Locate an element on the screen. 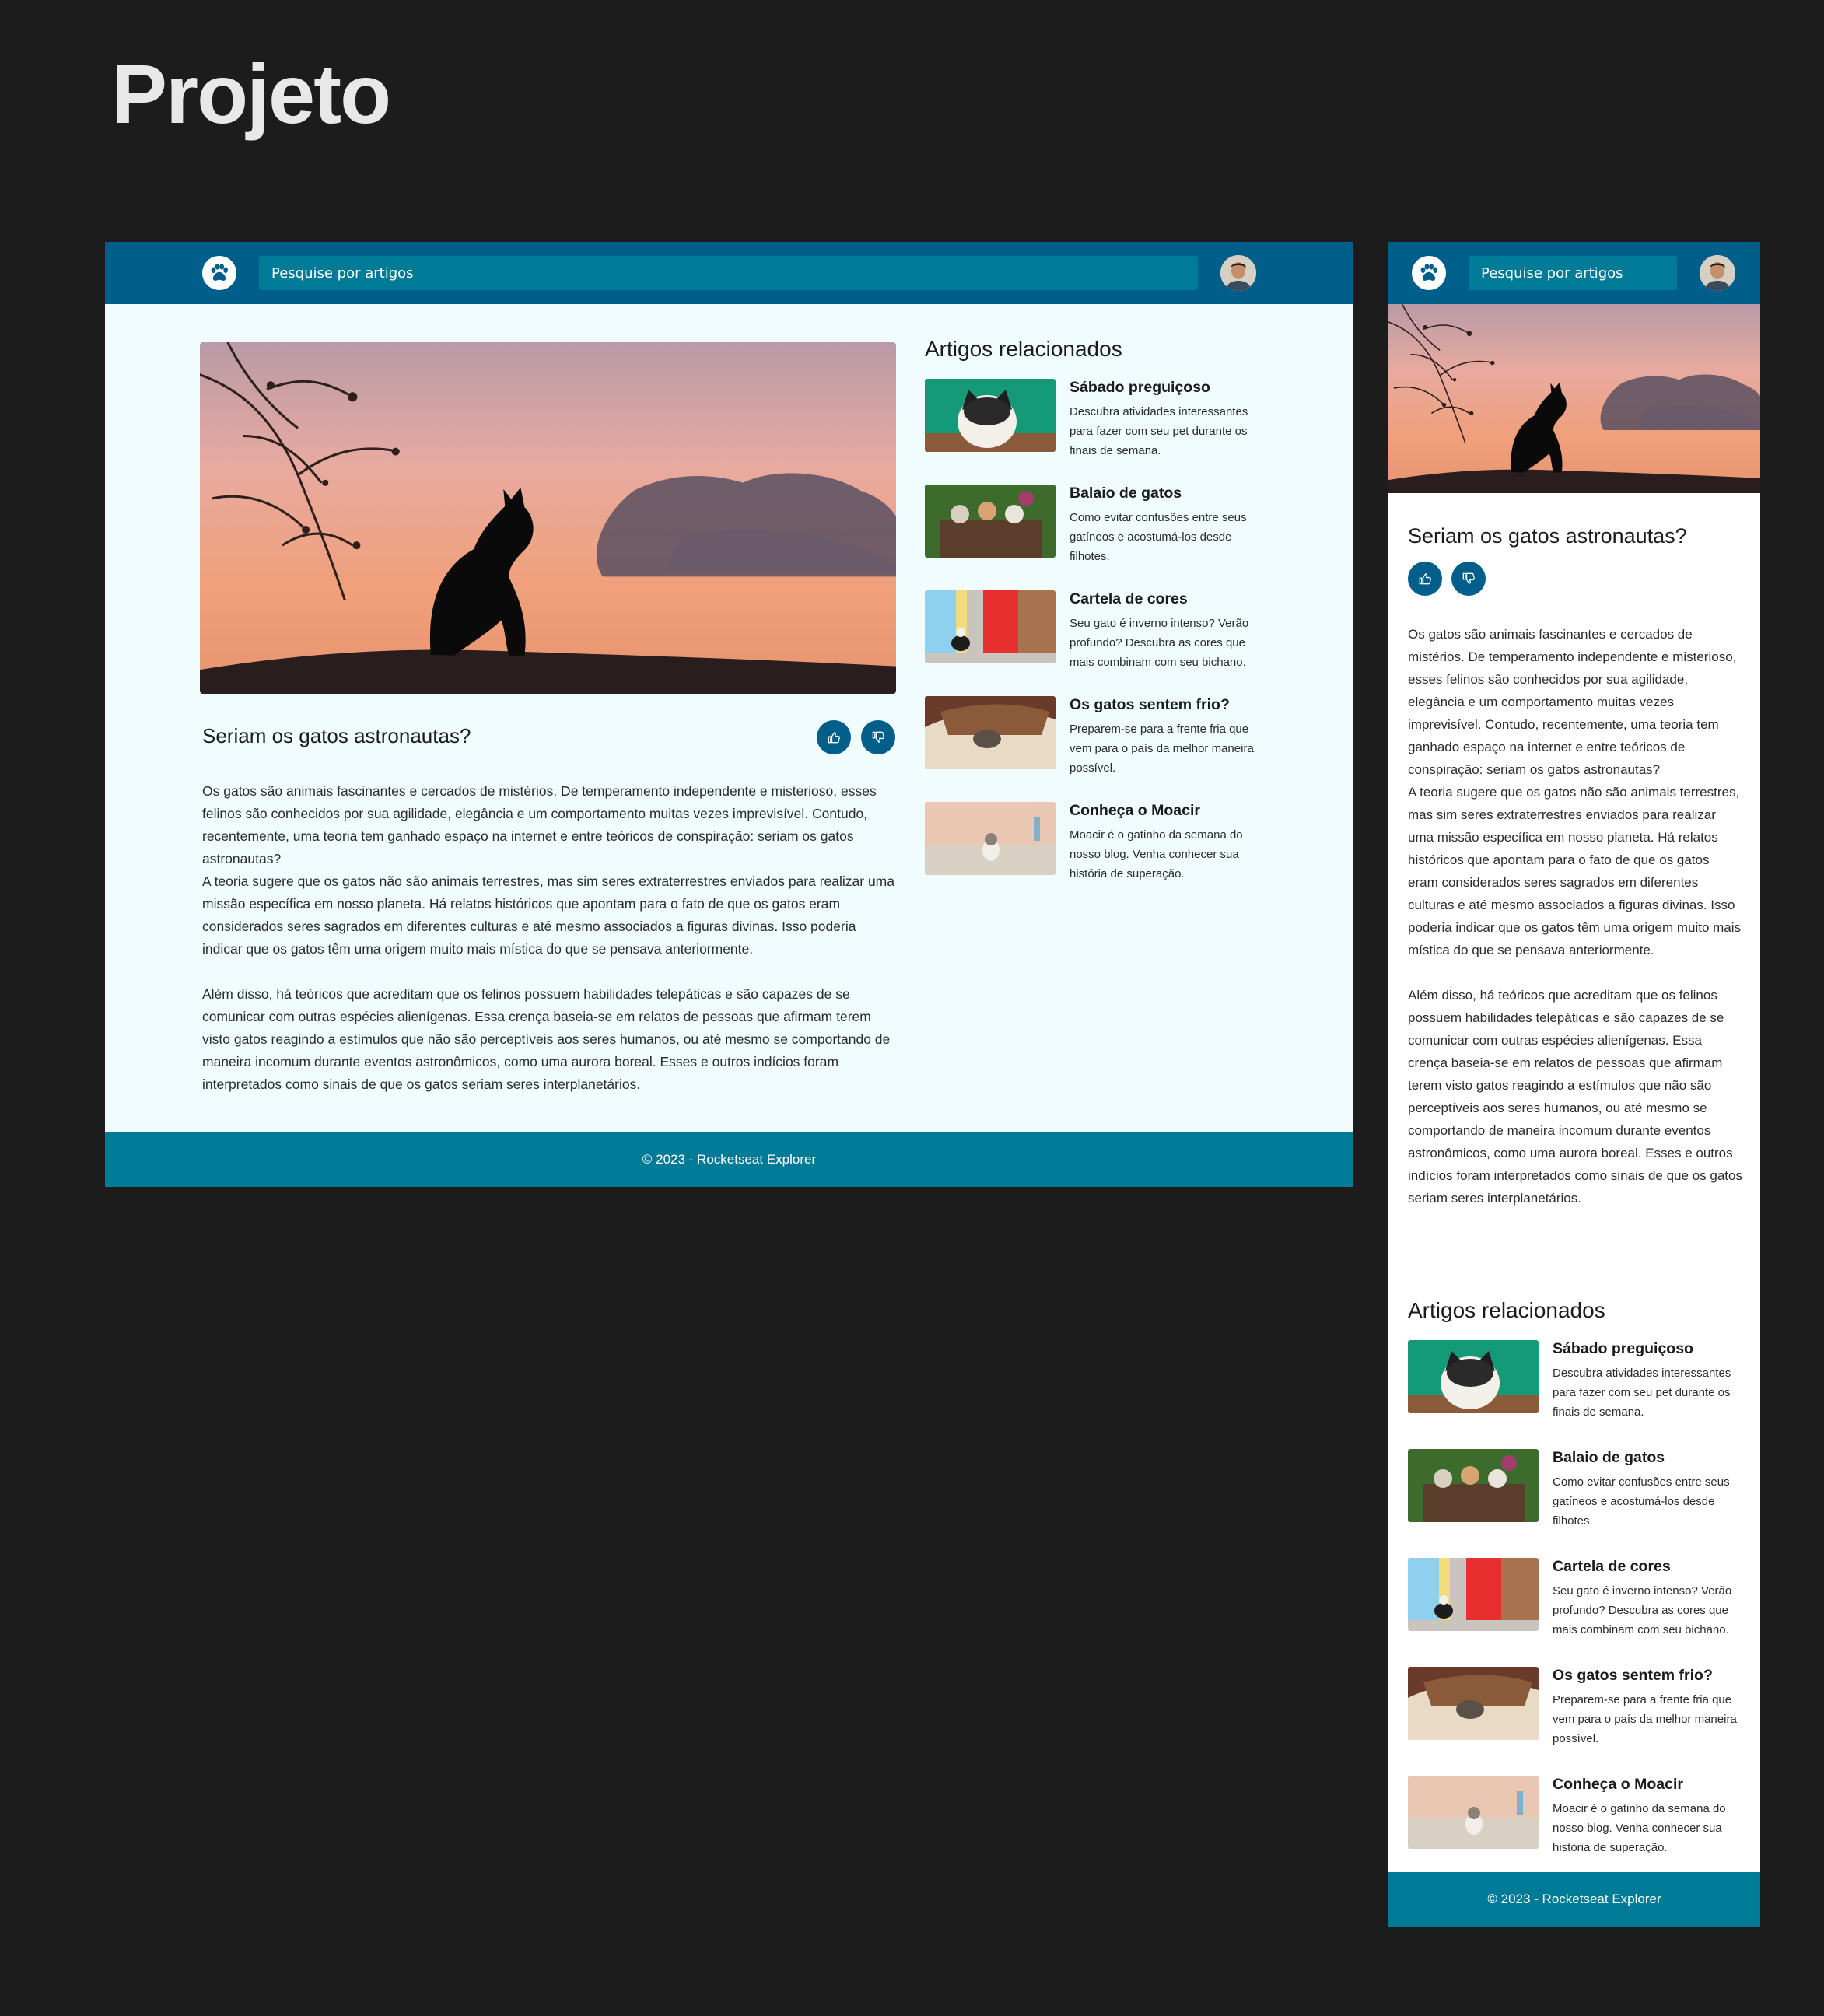 The image size is (1824, 2016). page-title: Projeto is located at coordinates (251, 94).